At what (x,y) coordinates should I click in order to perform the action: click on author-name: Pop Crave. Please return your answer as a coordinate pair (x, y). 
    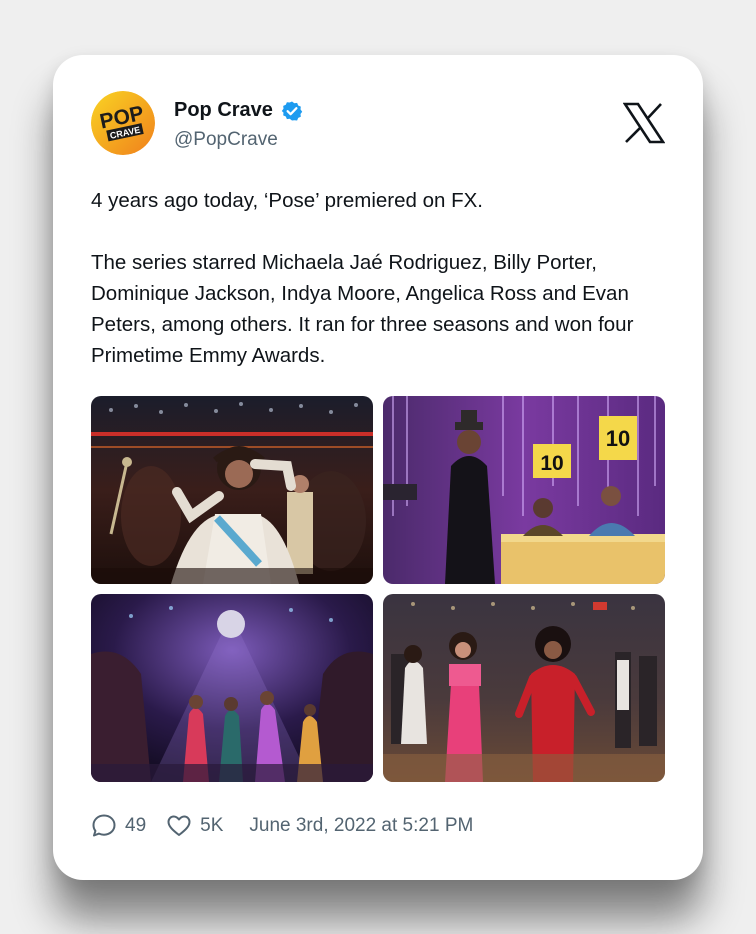
    Looking at the image, I should click on (223, 110).